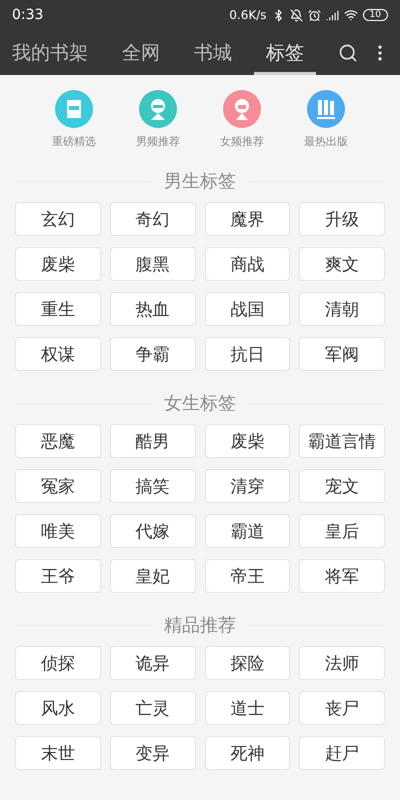 This screenshot has height=800, width=400. Describe the element at coordinates (58, 354) in the screenshot. I see `tag-button: 权谋` at that location.